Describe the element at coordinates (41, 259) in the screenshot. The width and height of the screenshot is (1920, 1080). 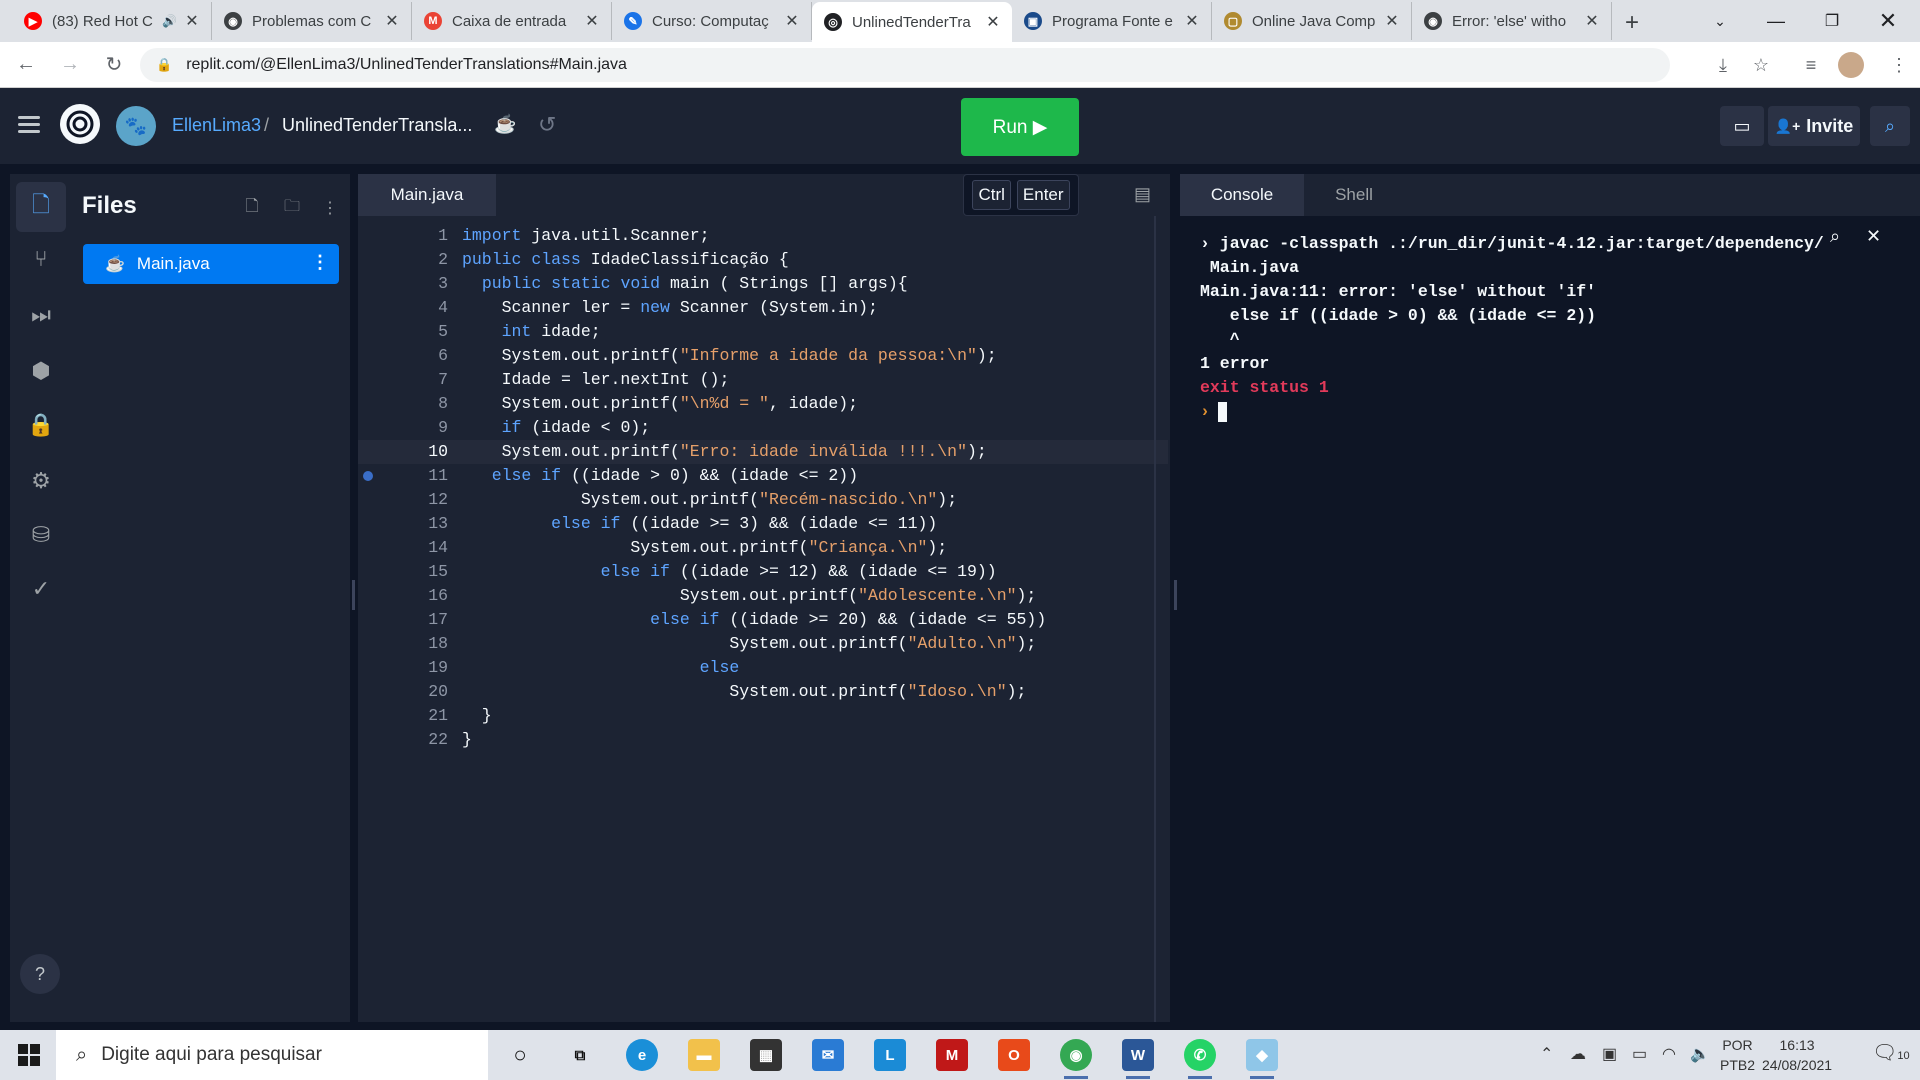
I see `version-control-icon: ⑂` at that location.